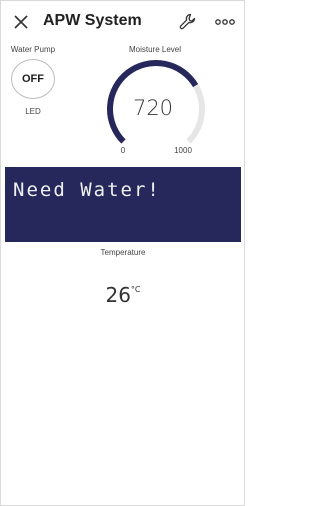 The height and width of the screenshot is (506, 320). Describe the element at coordinates (123, 204) in the screenshot. I see `lcd-display: Need Water!` at that location.